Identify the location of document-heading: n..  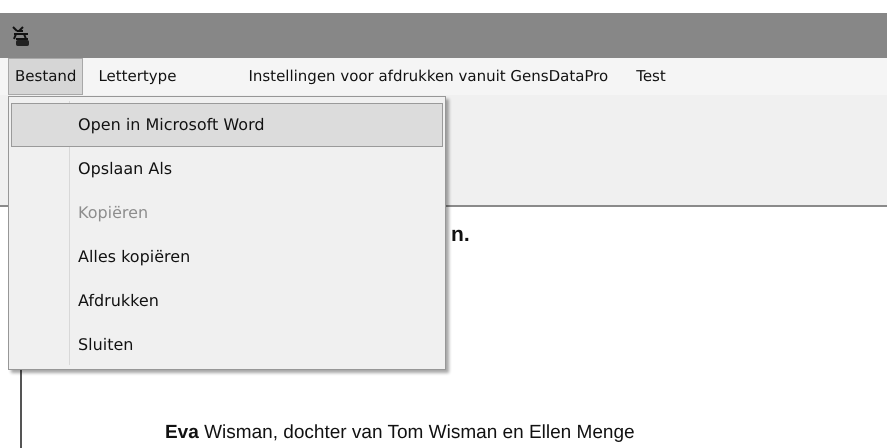
(460, 235).